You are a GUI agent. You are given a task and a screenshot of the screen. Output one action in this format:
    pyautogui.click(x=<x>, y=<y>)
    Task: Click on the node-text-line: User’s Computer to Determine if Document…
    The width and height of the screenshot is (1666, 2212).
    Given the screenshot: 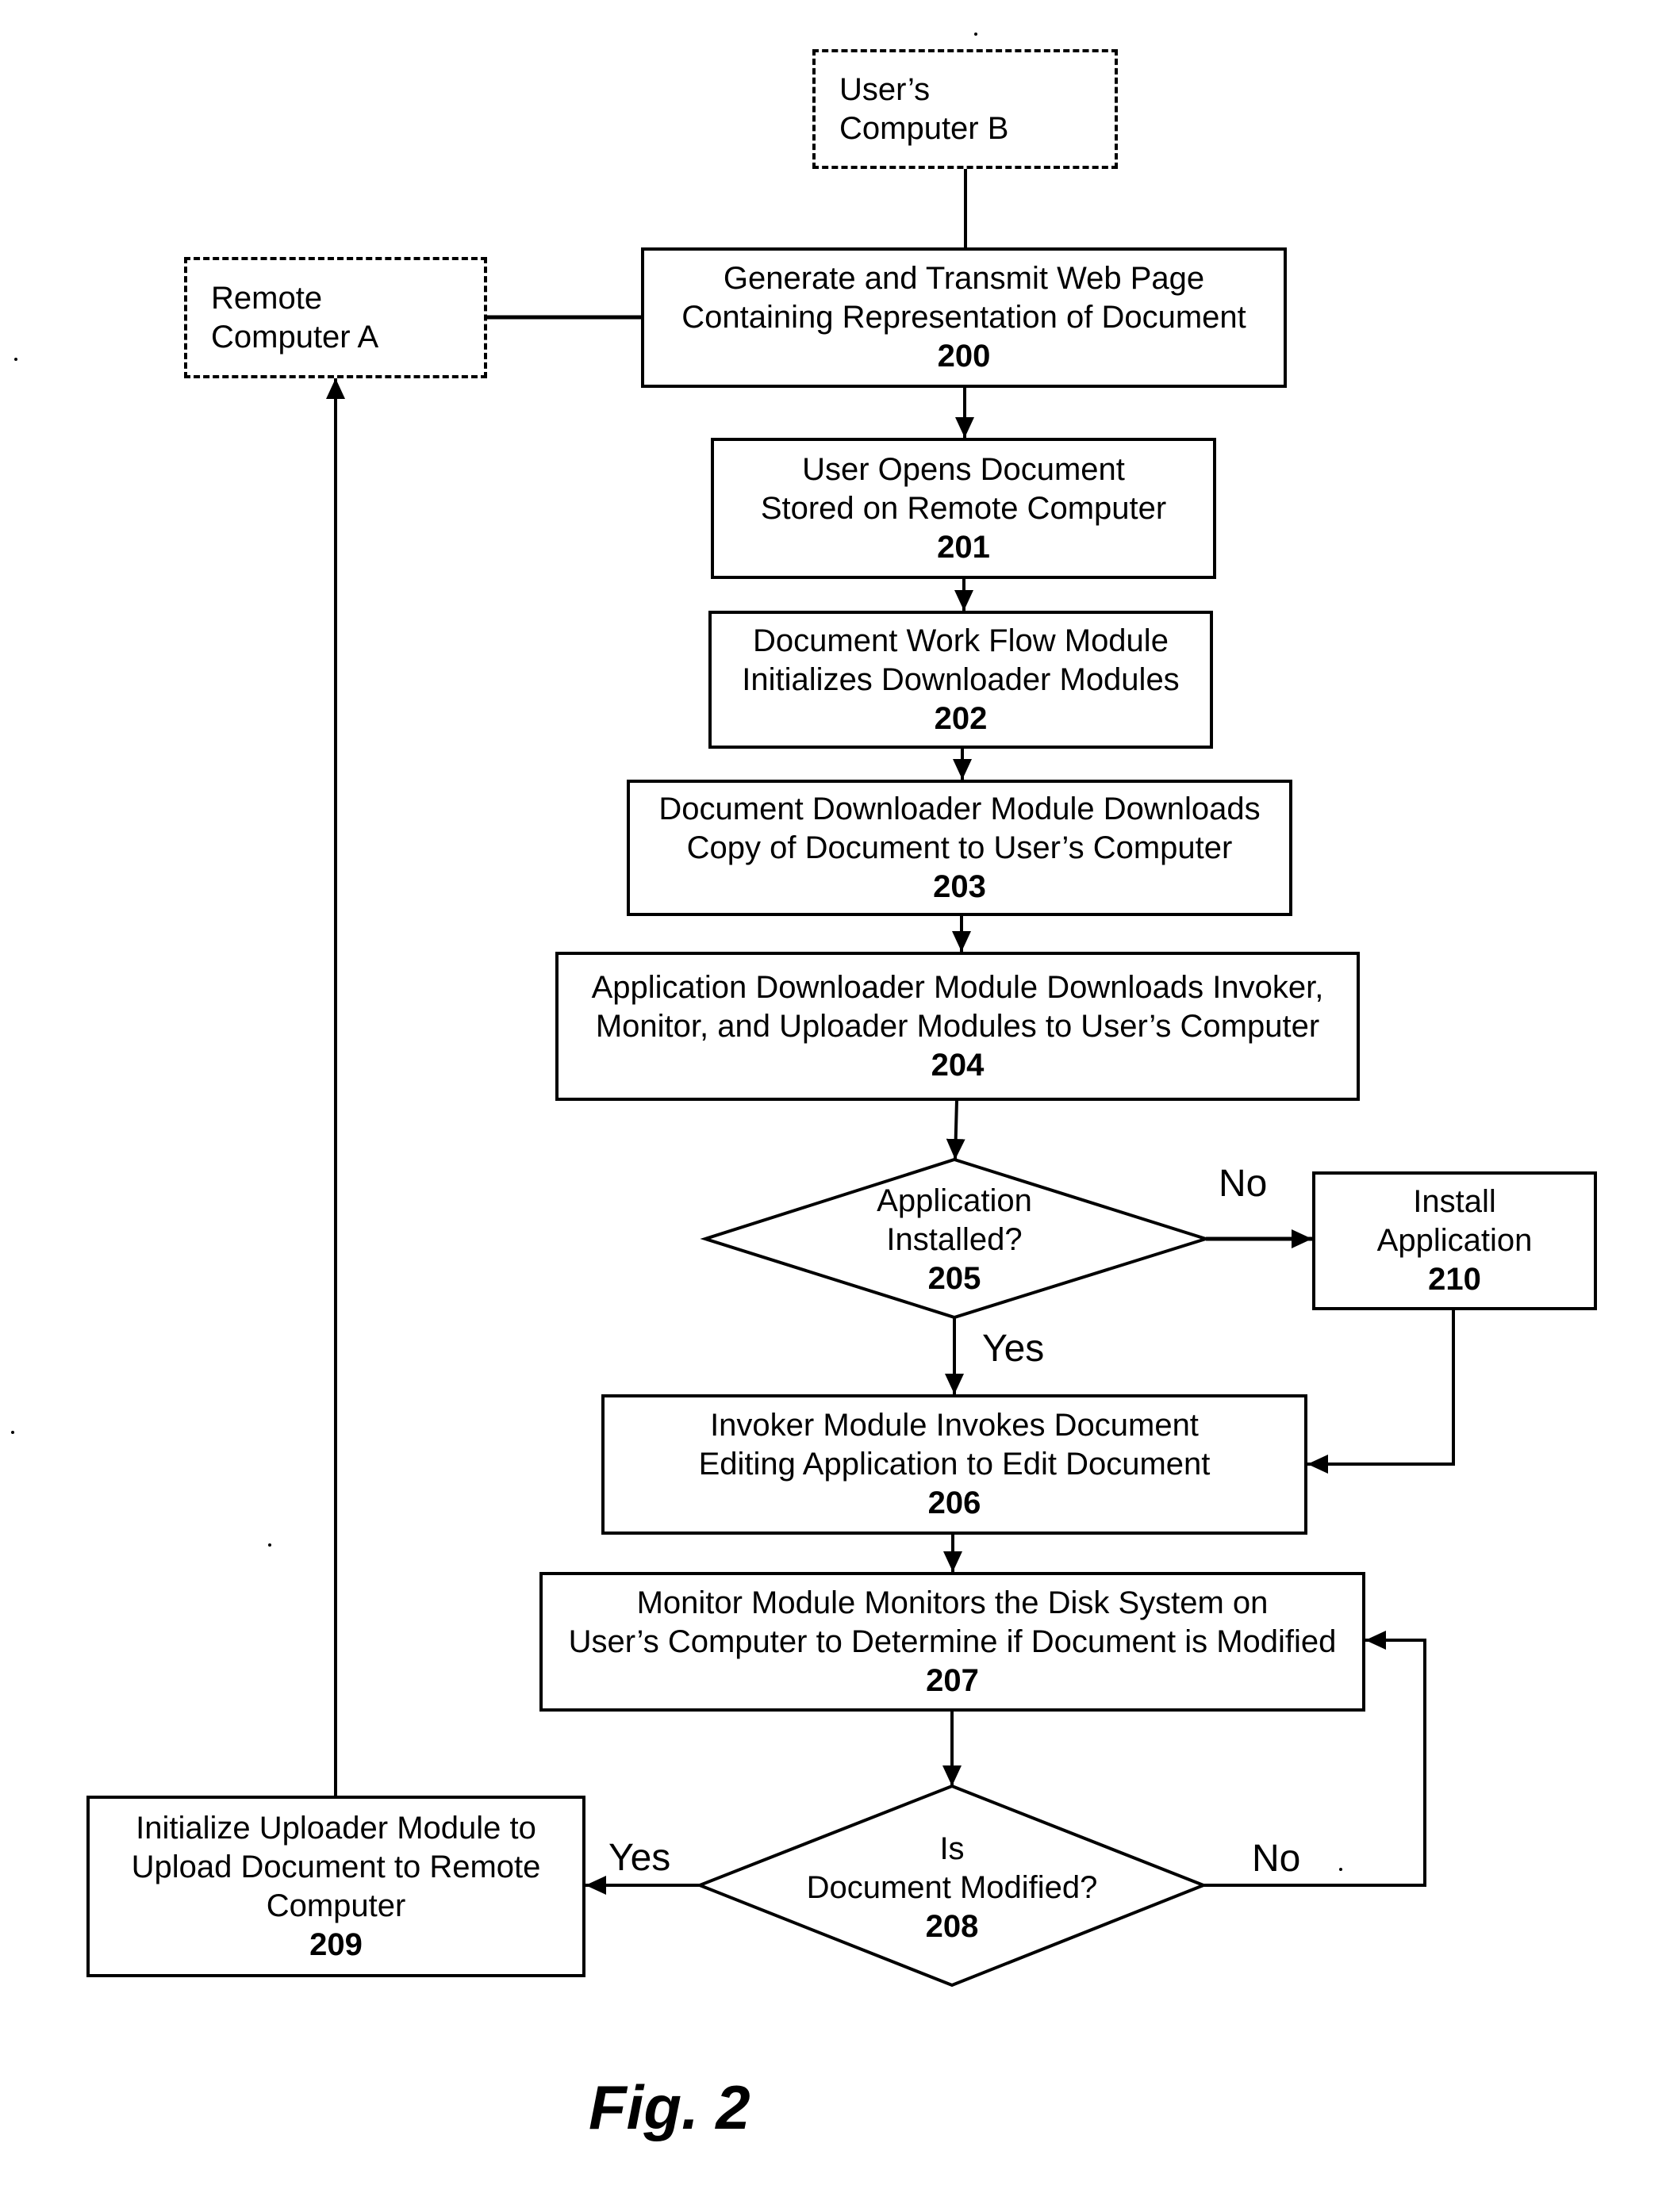 What is the action you would take?
    pyautogui.click(x=952, y=1641)
    